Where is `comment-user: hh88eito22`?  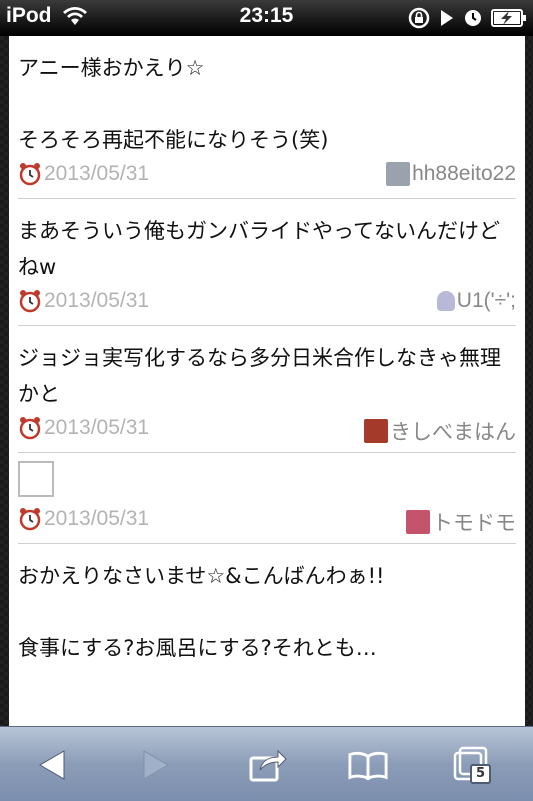
comment-user: hh88eito22 is located at coordinates (451, 174).